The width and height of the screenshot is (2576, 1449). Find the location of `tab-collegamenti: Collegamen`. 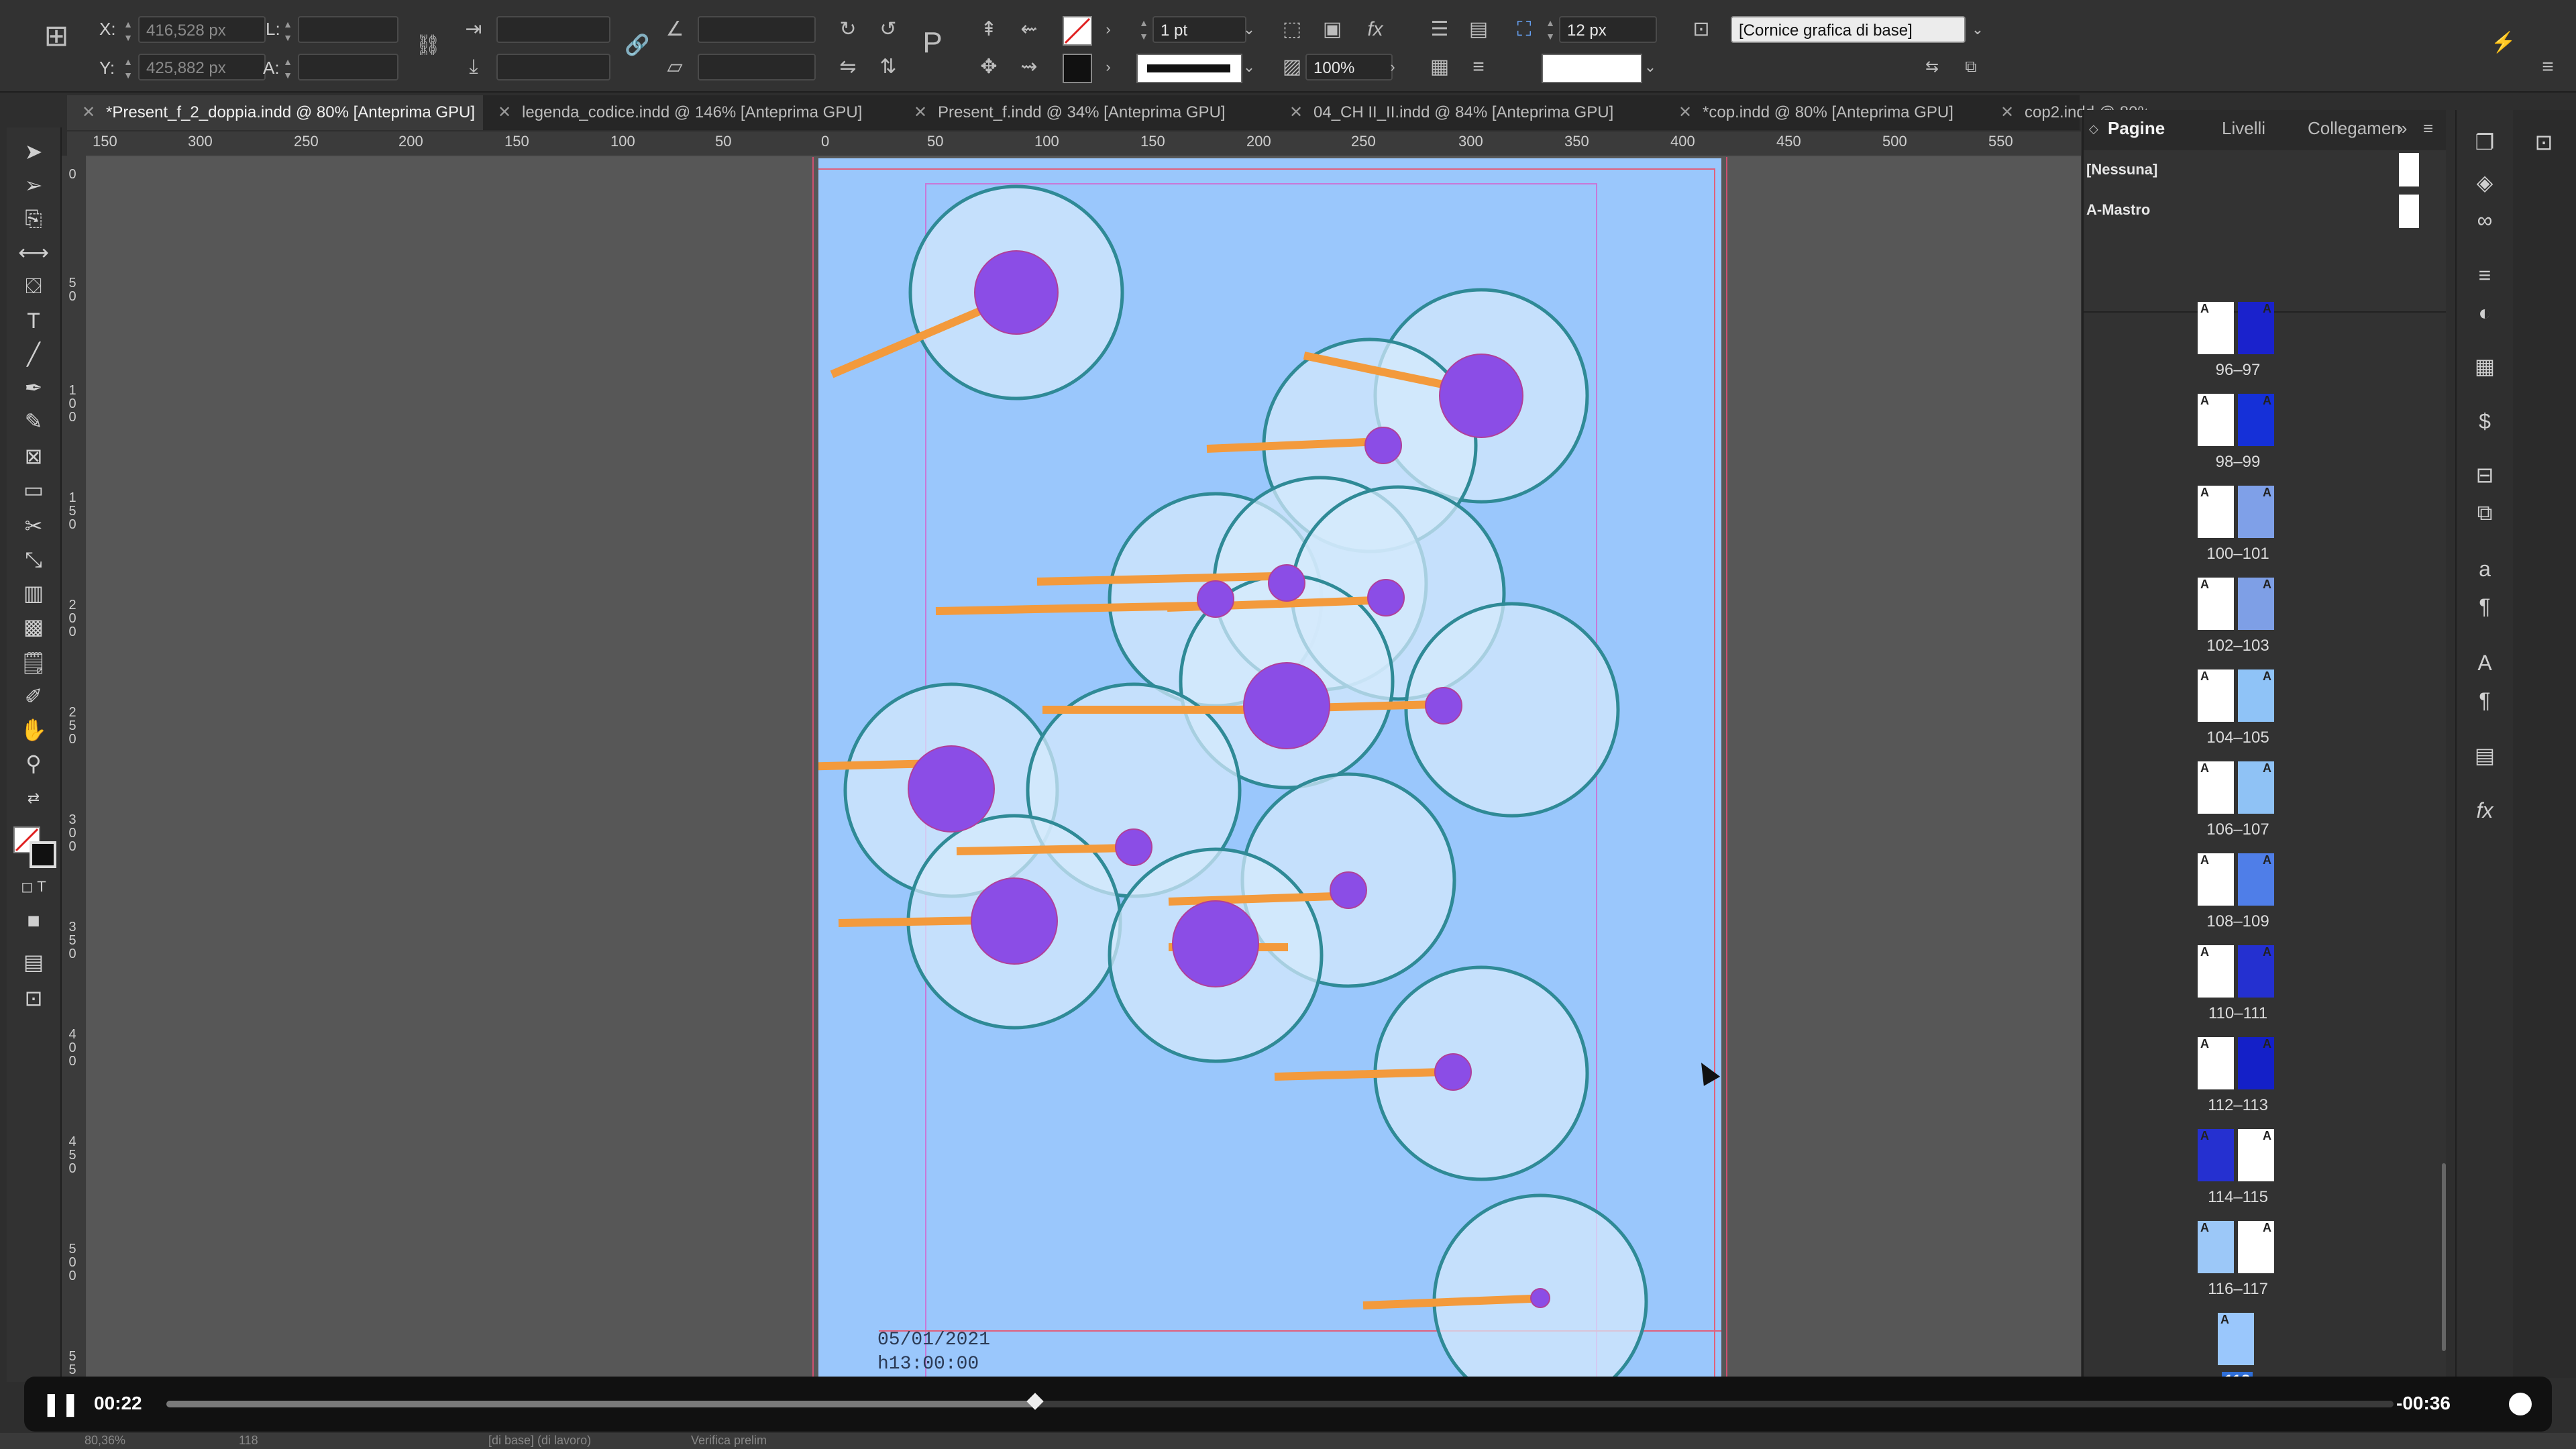

tab-collegamenti: Collegamen is located at coordinates (2354, 128).